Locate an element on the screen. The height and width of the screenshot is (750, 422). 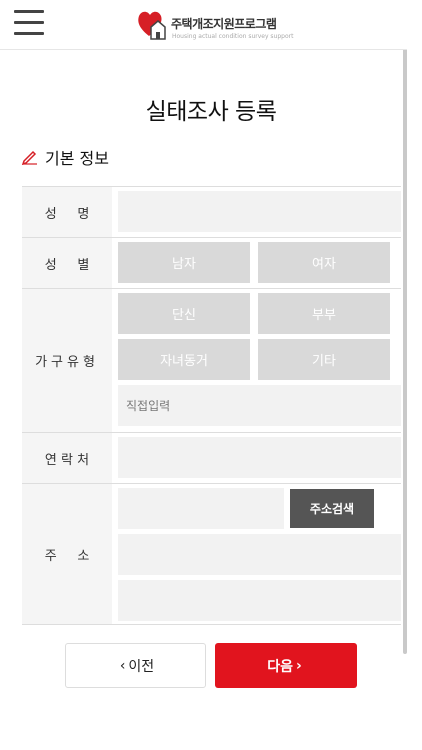
chevron-right-icon: › is located at coordinates (298, 665).